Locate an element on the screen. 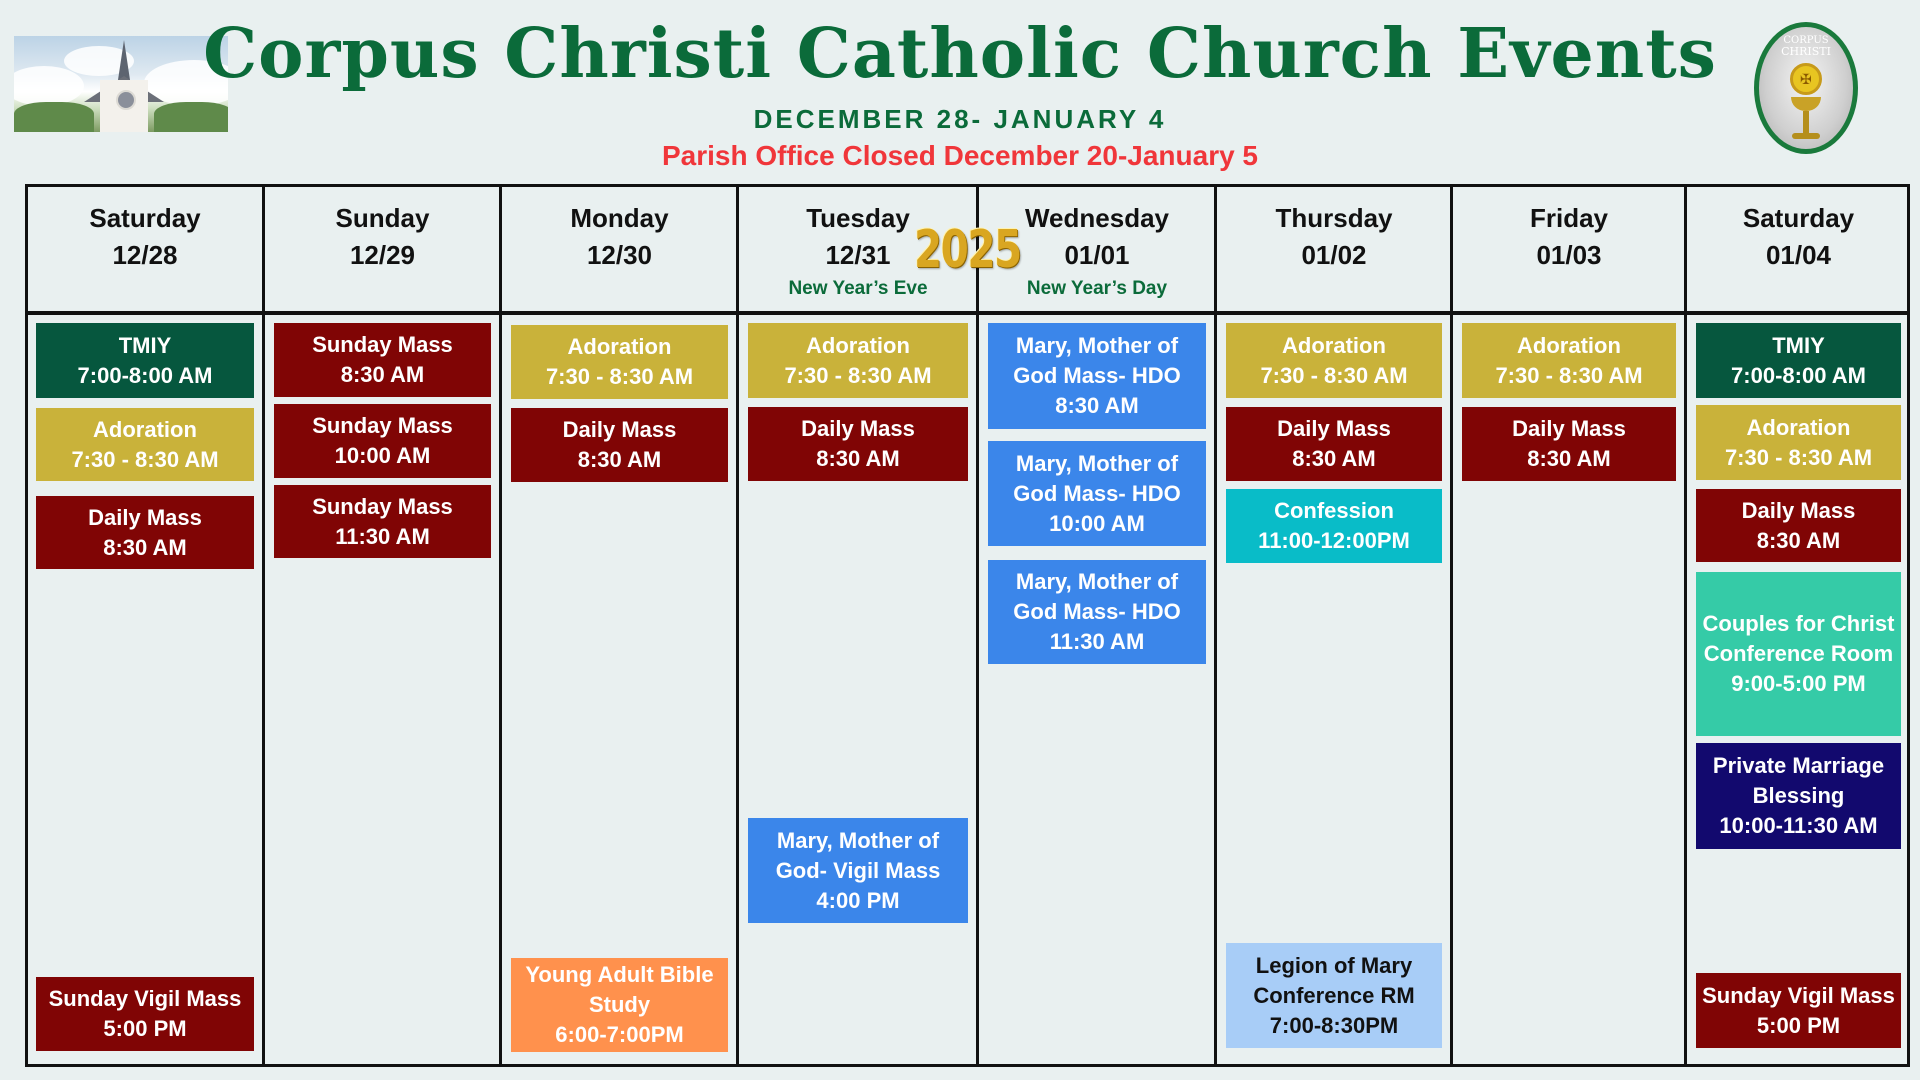 The width and height of the screenshot is (1920, 1080). holiday-label: New Year’s Day is located at coordinates (1097, 288).